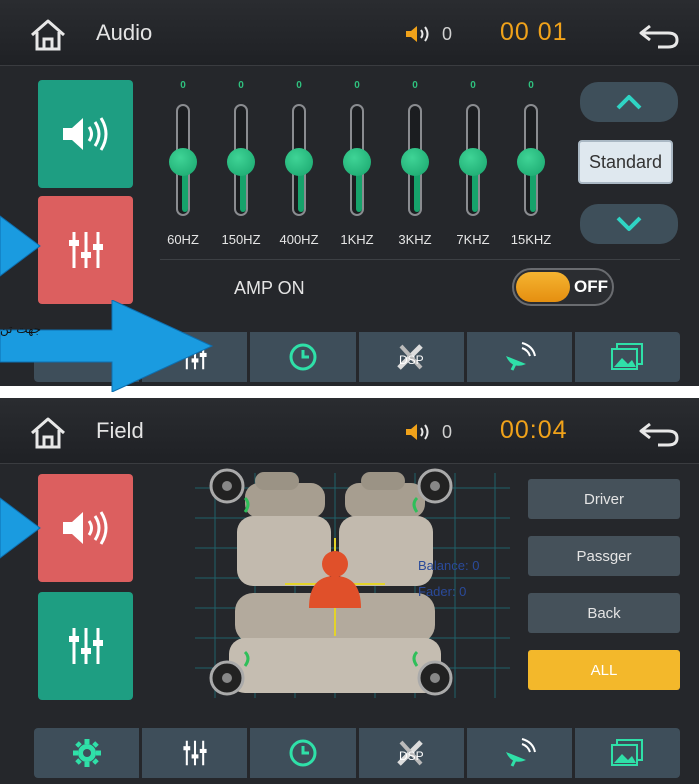 Image resolution: width=699 pixels, height=784 pixels. I want to click on equalizer-panel: 0 60HZ 0 150HZ 0 400HZ 0 1KHZ 0 3KHZ 0 7KHZ 0 15KHZ, so click(365, 170).